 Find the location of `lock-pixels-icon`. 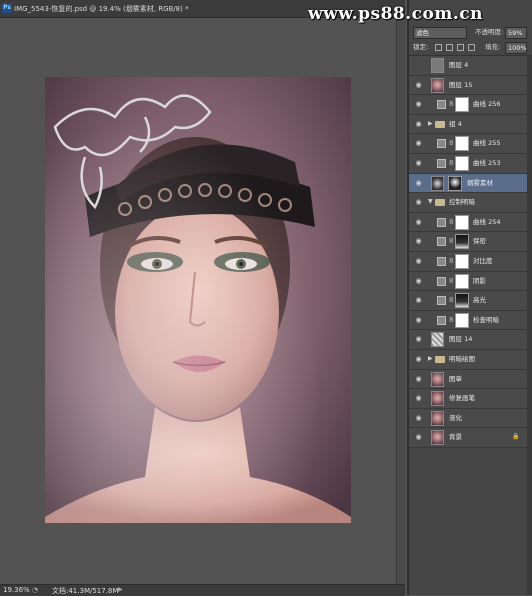

lock-pixels-icon is located at coordinates (449, 47).